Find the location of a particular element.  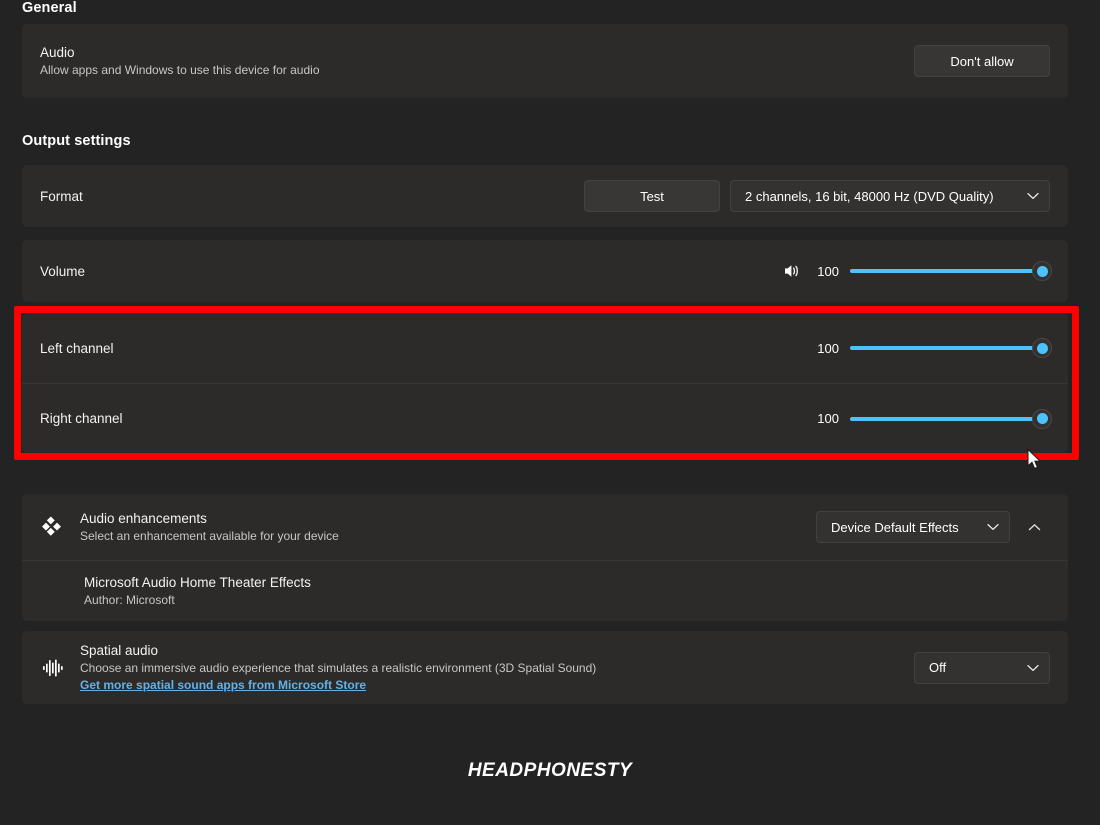

volume-slider-thumb is located at coordinates (1042, 271).